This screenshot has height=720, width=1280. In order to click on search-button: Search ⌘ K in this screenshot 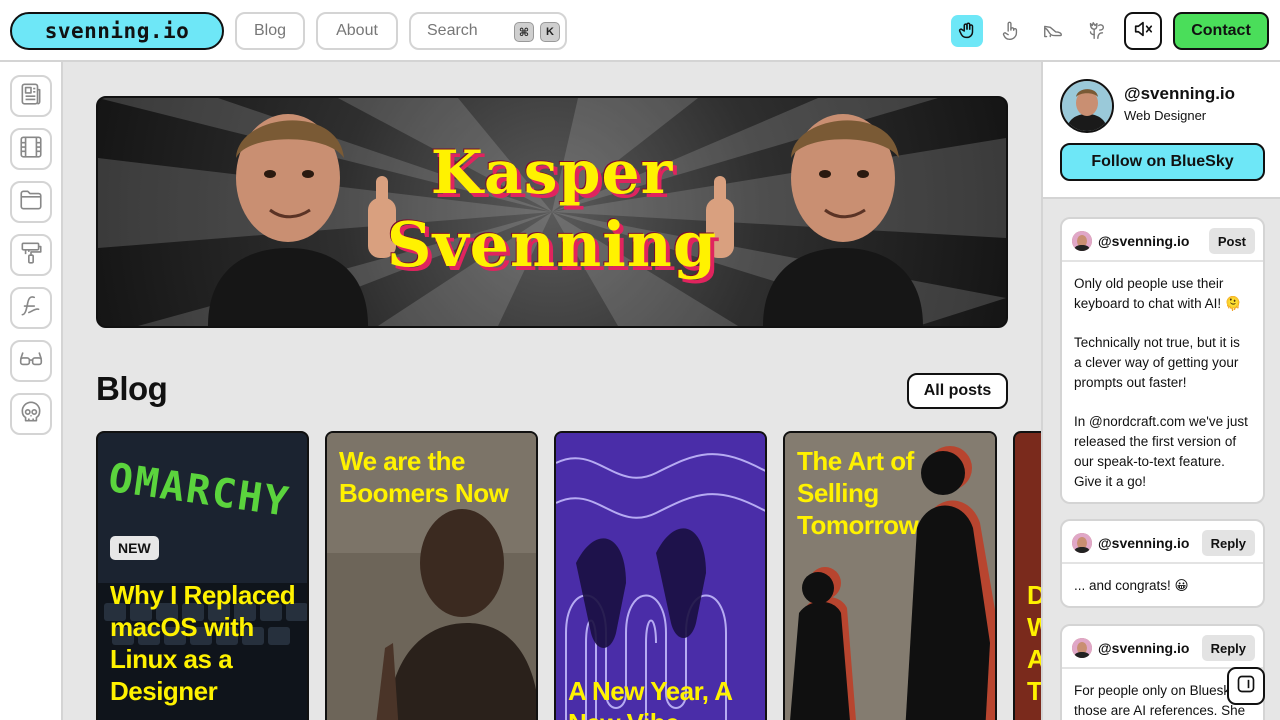, I will do `click(488, 31)`.